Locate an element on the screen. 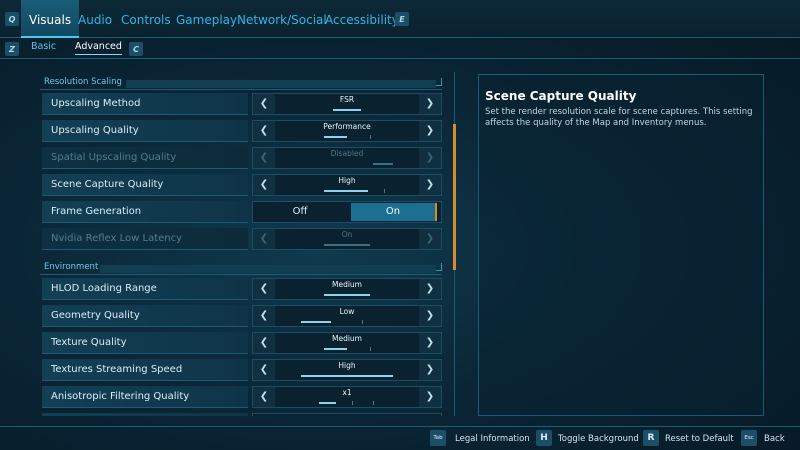 This screenshot has height=450, width=800. reset-to-default-button: Reset to Default is located at coordinates (699, 439).